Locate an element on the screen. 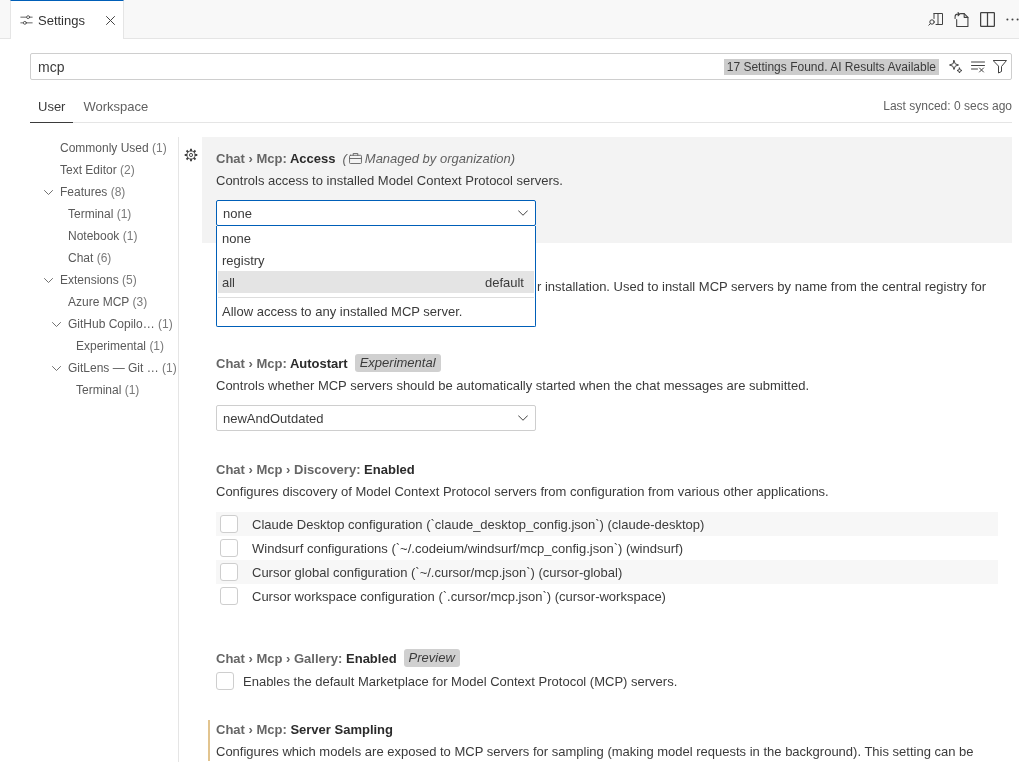  sliders-icon is located at coordinates (26, 20).